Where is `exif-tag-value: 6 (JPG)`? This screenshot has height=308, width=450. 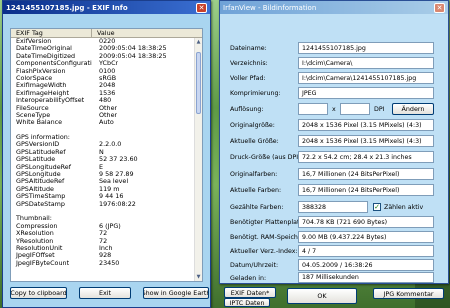 exif-tag-value: 6 (JPG) is located at coordinates (110, 226).